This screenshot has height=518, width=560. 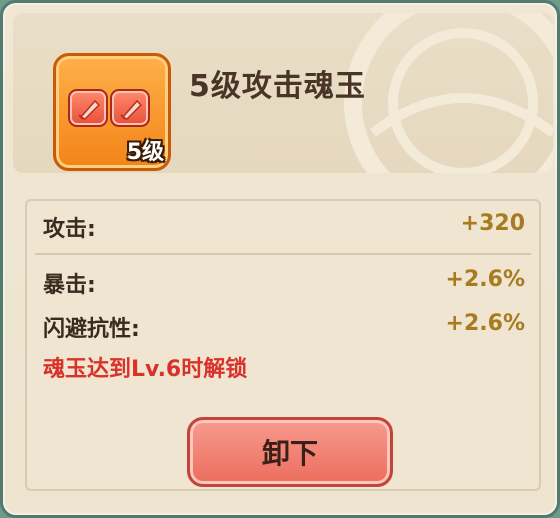 What do you see at coordinates (91, 329) in the screenshot?
I see `stat-label: 闪避抗性:` at bounding box center [91, 329].